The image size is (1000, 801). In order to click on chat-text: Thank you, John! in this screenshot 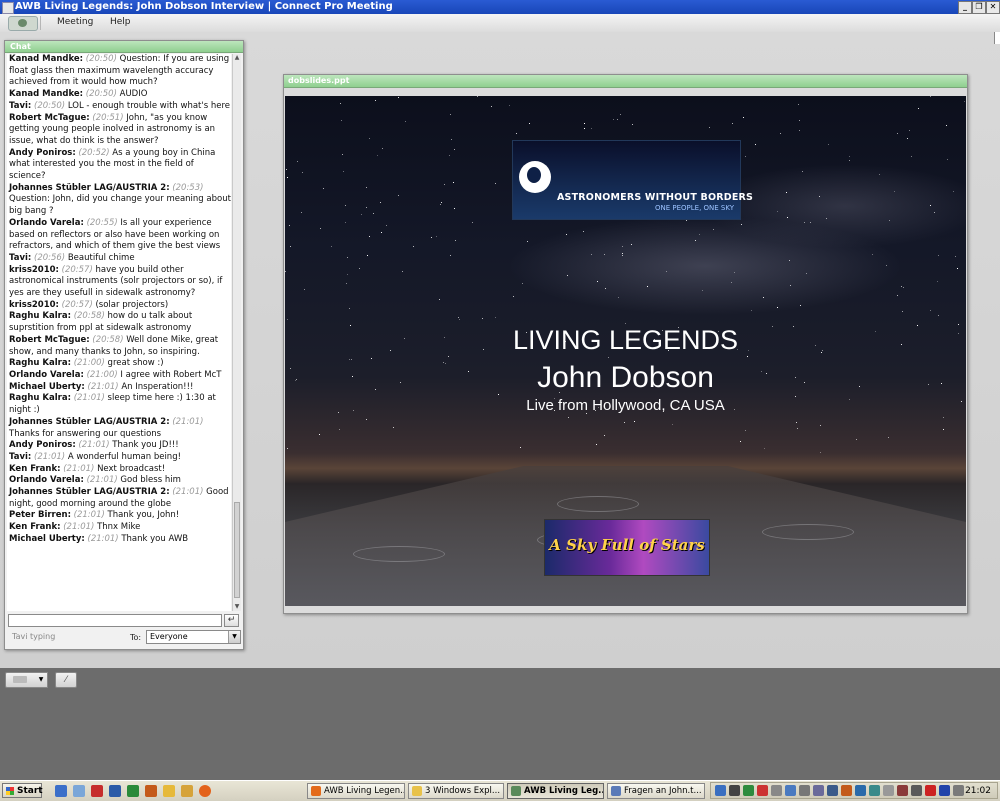, I will do `click(143, 515)`.